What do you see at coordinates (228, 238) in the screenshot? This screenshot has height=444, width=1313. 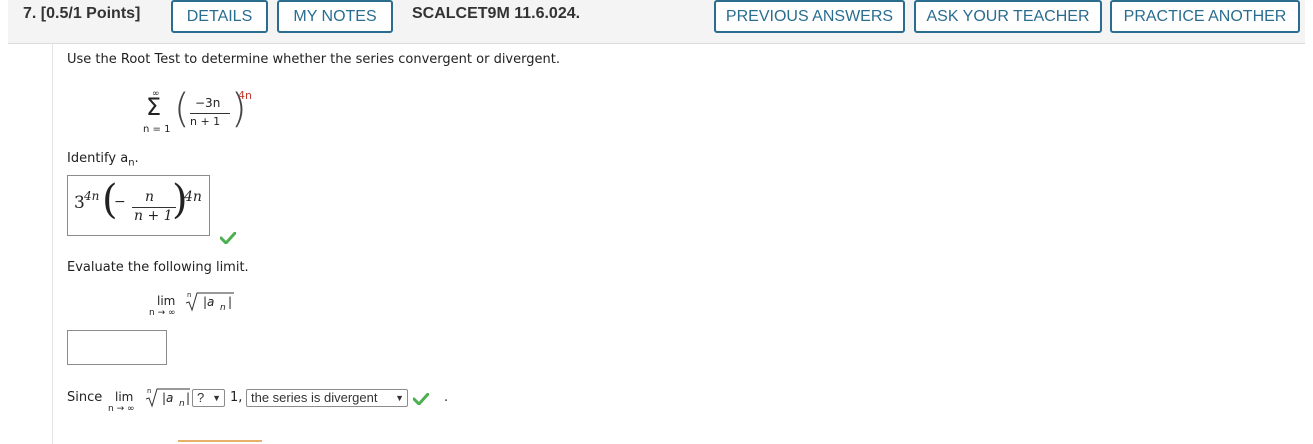 I see `correct-check-icon` at bounding box center [228, 238].